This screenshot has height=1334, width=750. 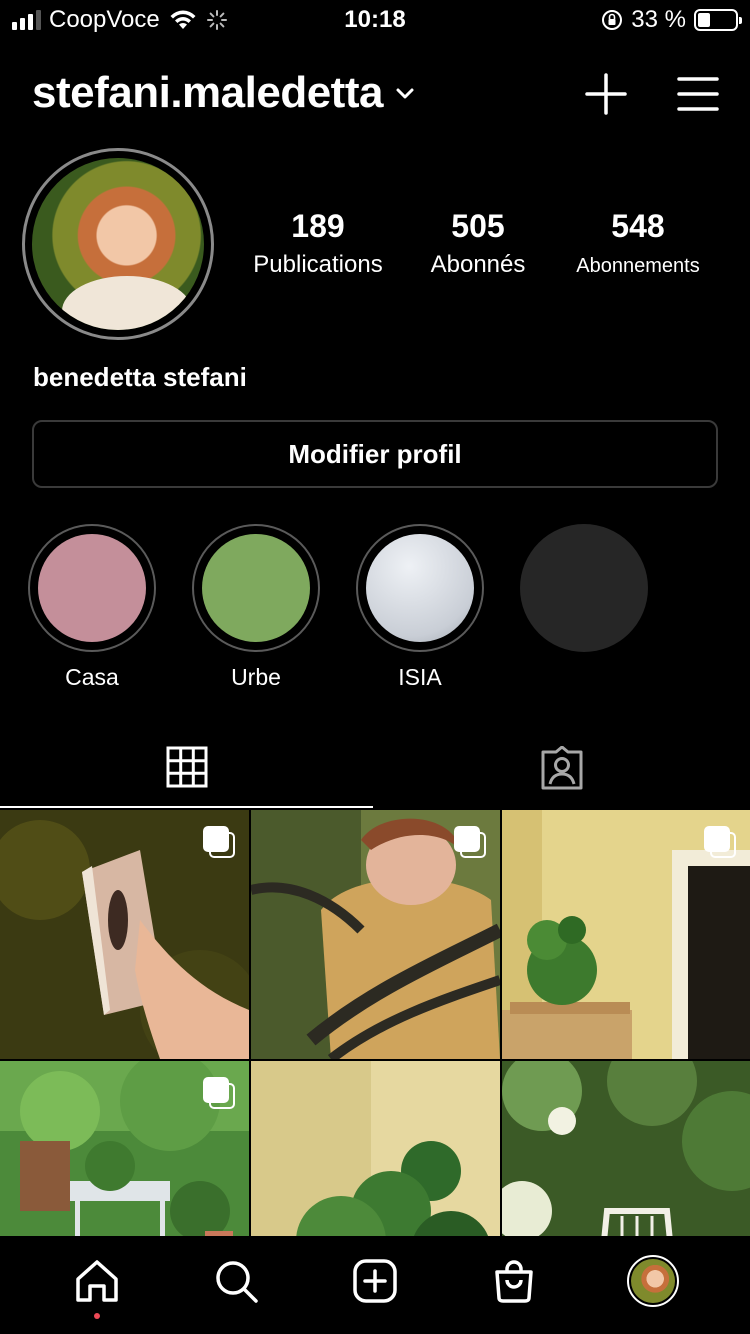 I want to click on highlight-casa: Casa, so click(x=92, y=607).